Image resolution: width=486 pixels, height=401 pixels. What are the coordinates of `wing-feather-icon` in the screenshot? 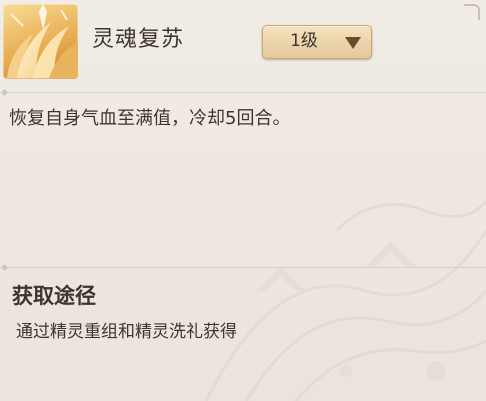 It's located at (40, 41).